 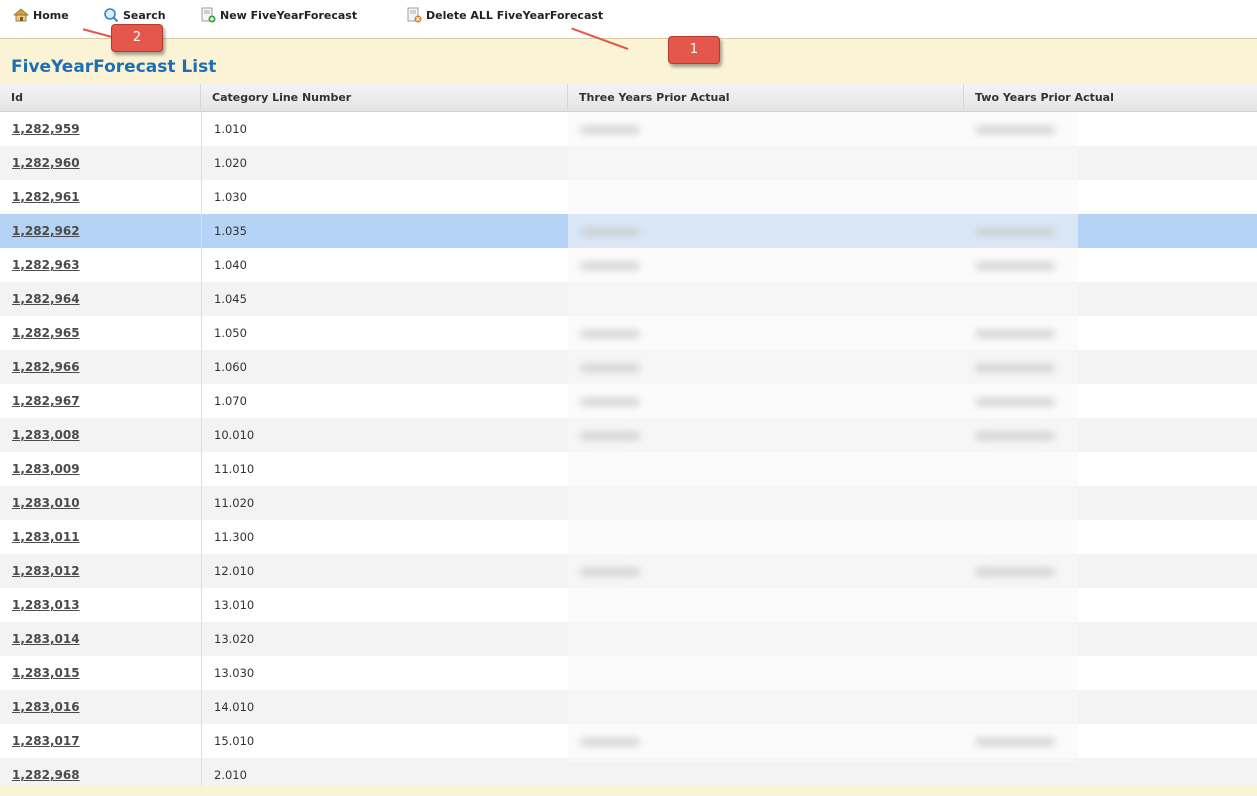 What do you see at coordinates (100, 299) in the screenshot?
I see `id-cell: 1,282,964` at bounding box center [100, 299].